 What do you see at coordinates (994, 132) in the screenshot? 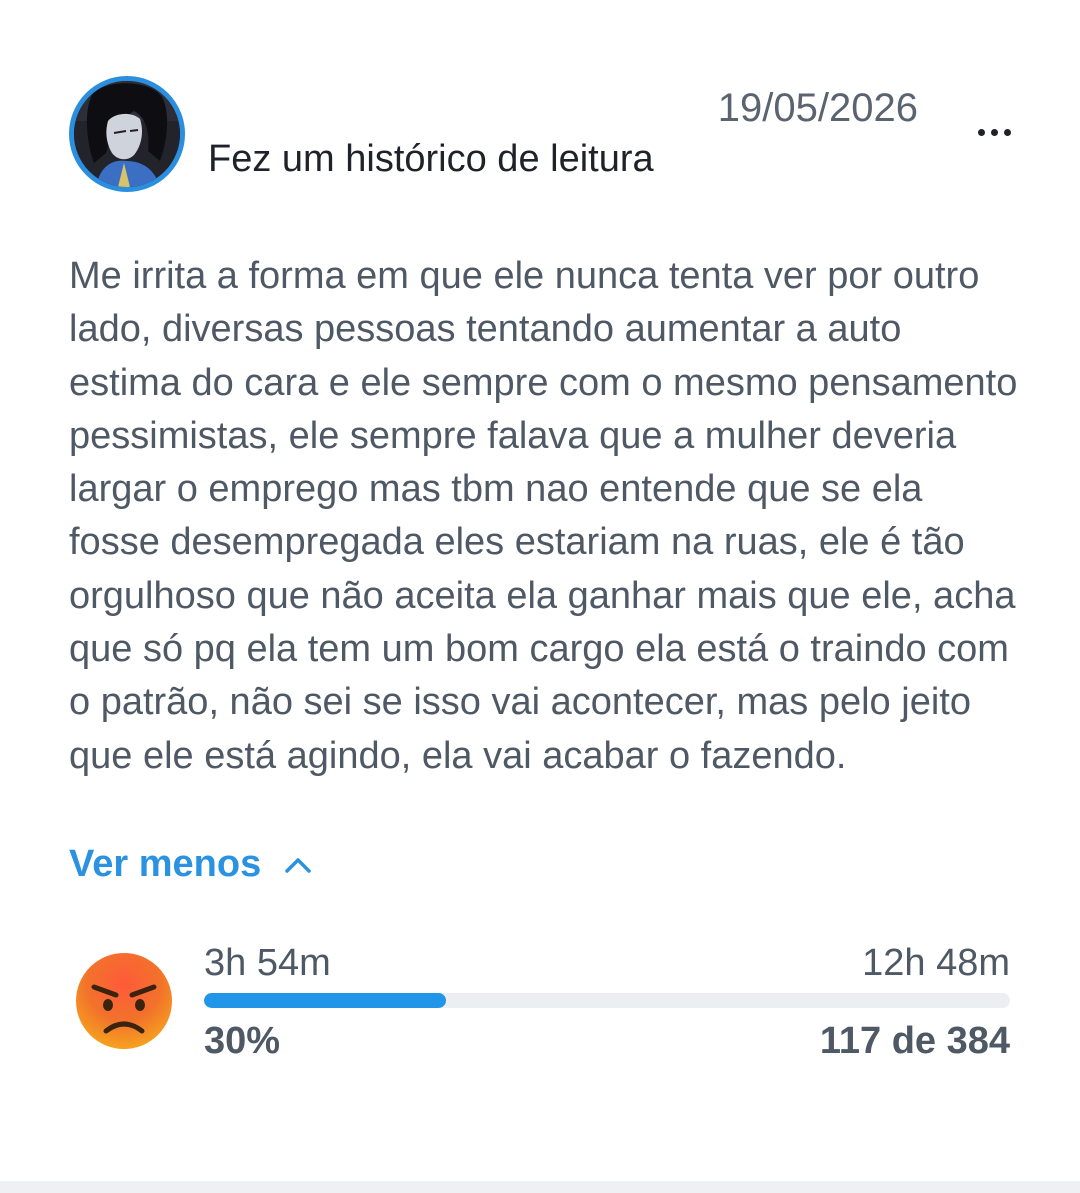
I see `more-options-icon` at bounding box center [994, 132].